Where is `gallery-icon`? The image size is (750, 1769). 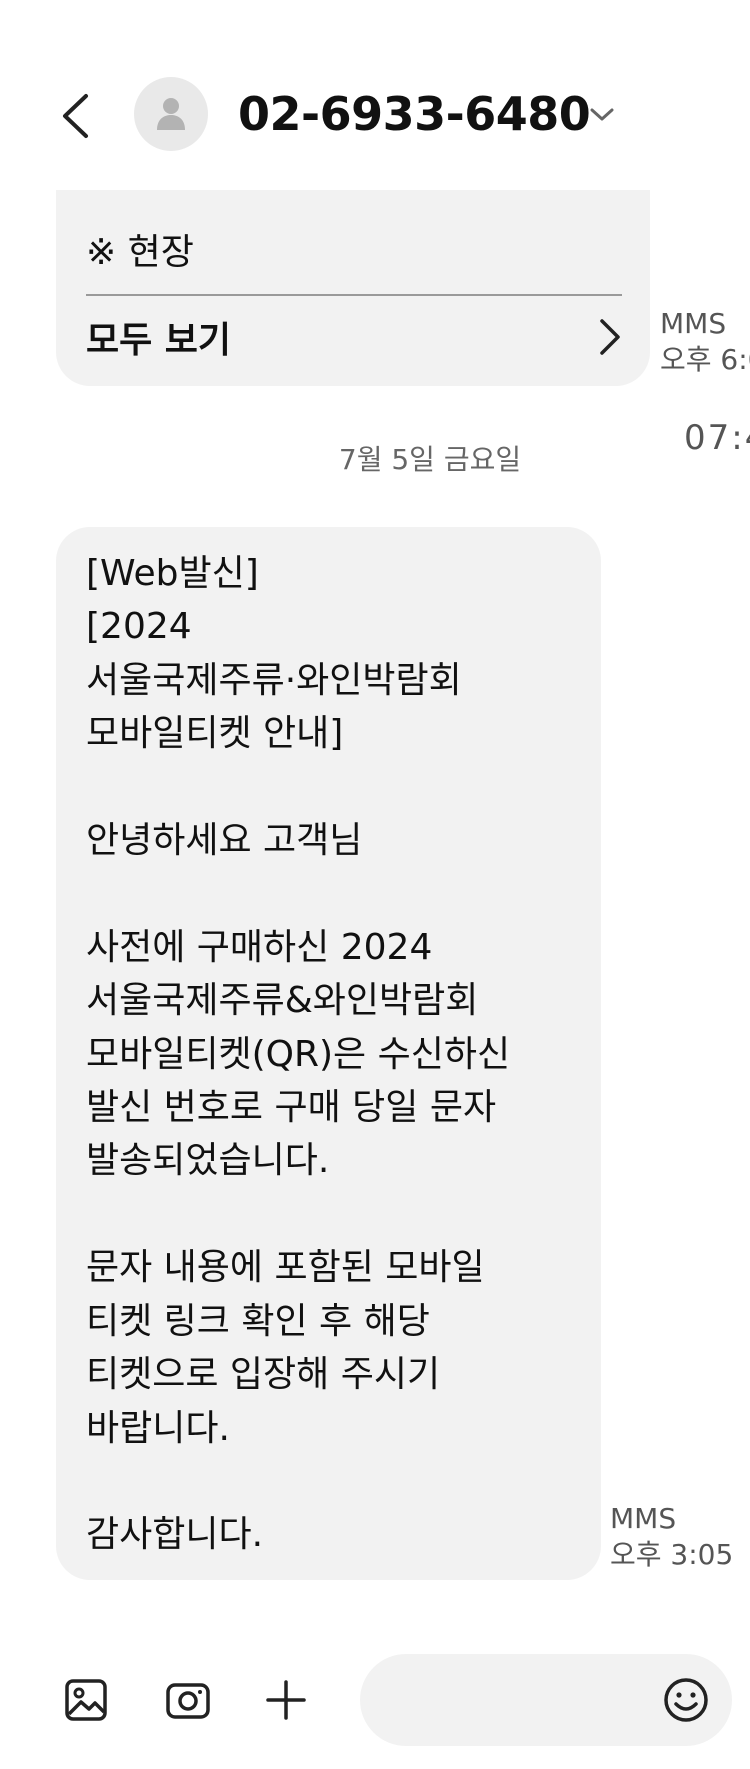 gallery-icon is located at coordinates (86, 1700).